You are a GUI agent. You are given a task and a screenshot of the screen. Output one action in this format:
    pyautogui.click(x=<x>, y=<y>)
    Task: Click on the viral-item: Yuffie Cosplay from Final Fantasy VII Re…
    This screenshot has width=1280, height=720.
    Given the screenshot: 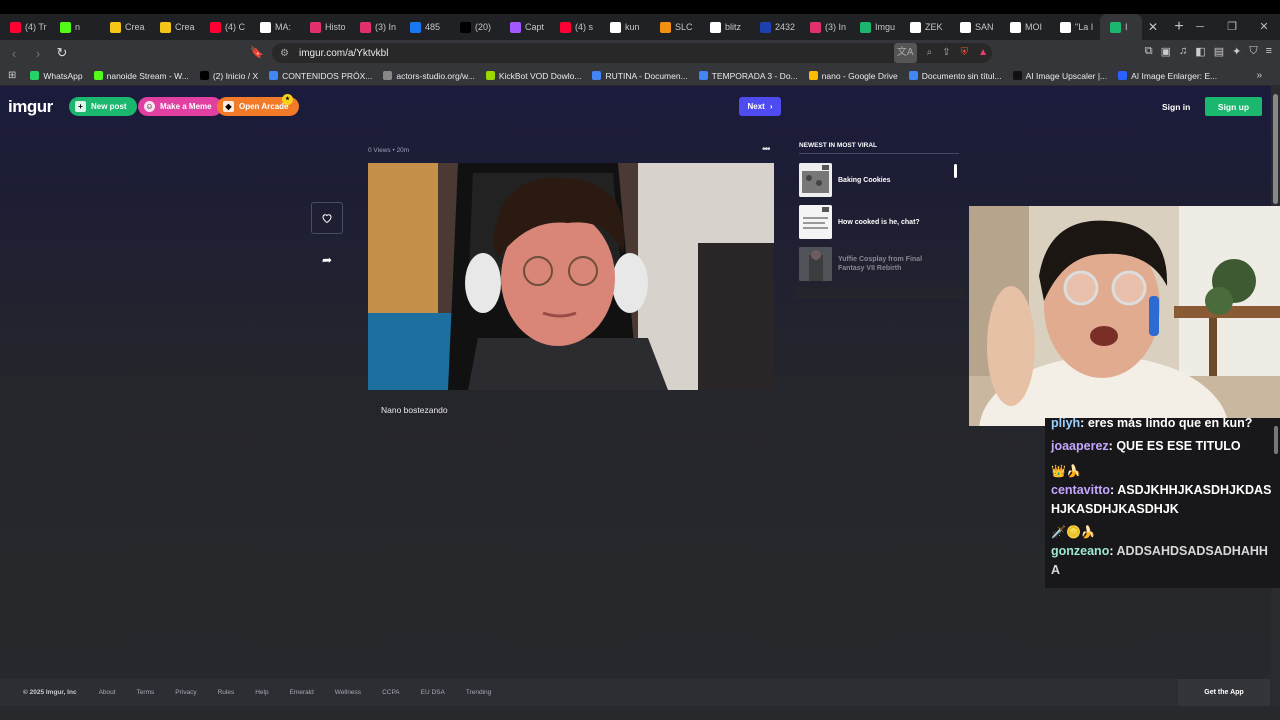 What is the action you would take?
    pyautogui.click(x=879, y=264)
    